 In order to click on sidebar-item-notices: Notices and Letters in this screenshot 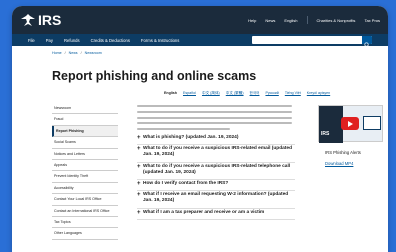, I will do `click(85, 154)`.